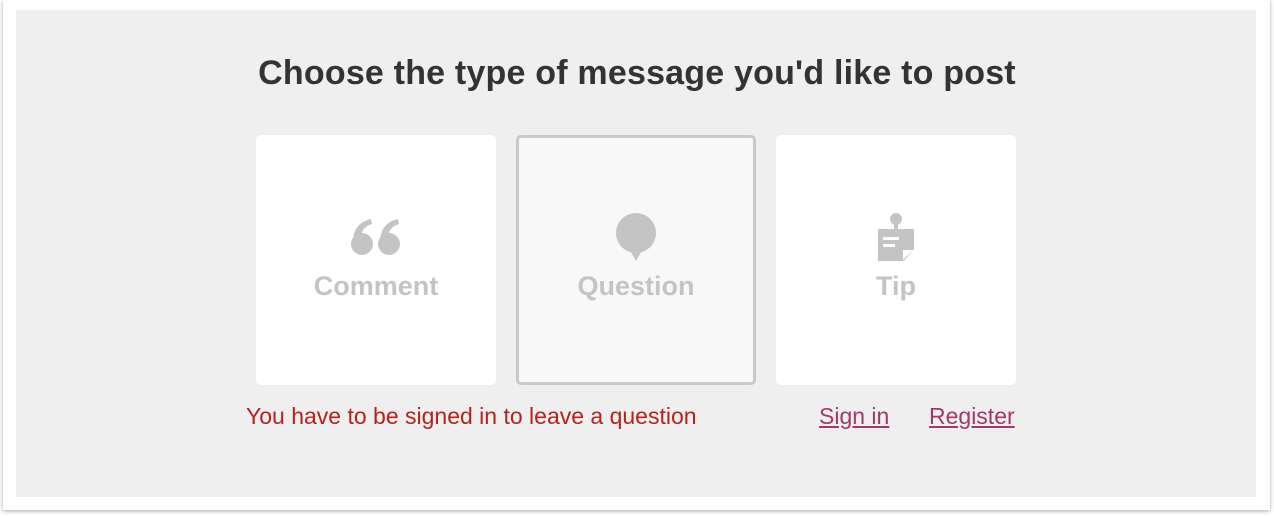 The image size is (1274, 516). What do you see at coordinates (636, 238) in the screenshot?
I see `speech-bubble-icon` at bounding box center [636, 238].